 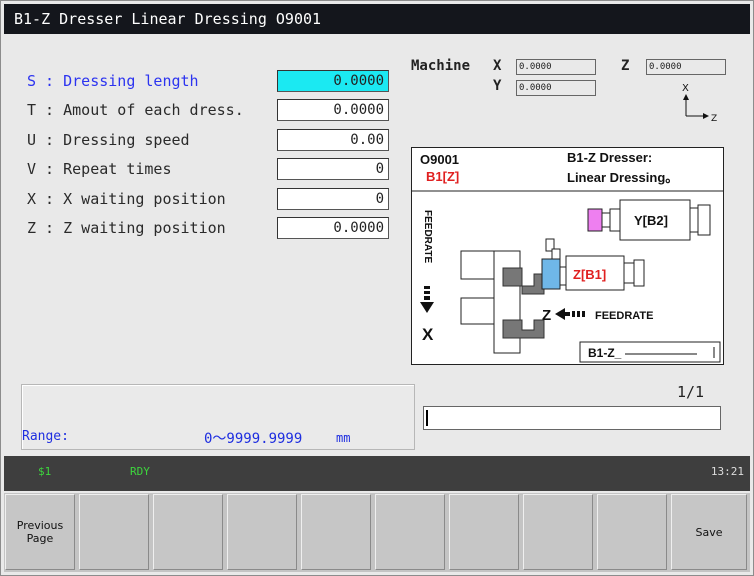 What do you see at coordinates (427, 418) in the screenshot?
I see `text-caret` at bounding box center [427, 418].